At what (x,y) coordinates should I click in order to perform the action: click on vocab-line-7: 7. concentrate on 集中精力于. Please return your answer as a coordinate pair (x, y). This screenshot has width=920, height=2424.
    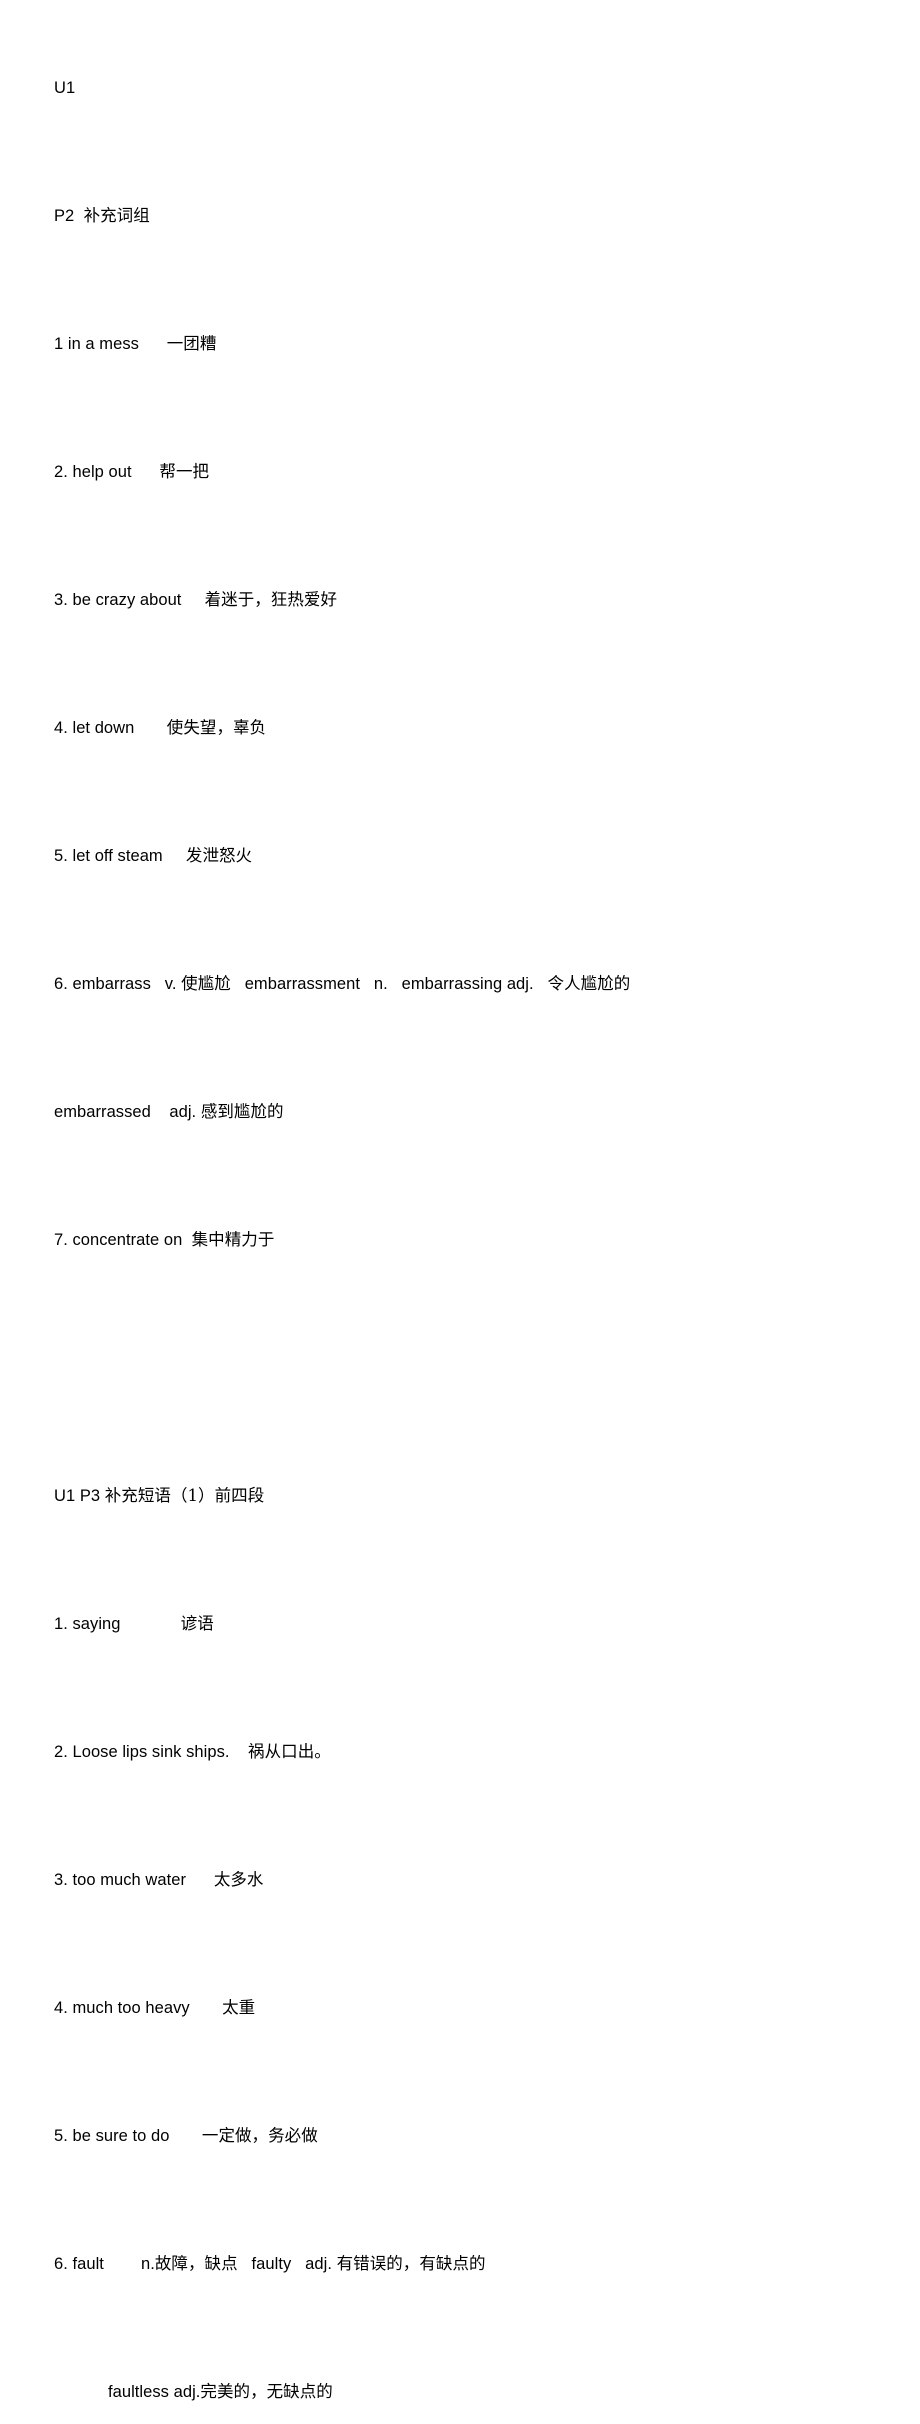
    Looking at the image, I should click on (467, 1240).